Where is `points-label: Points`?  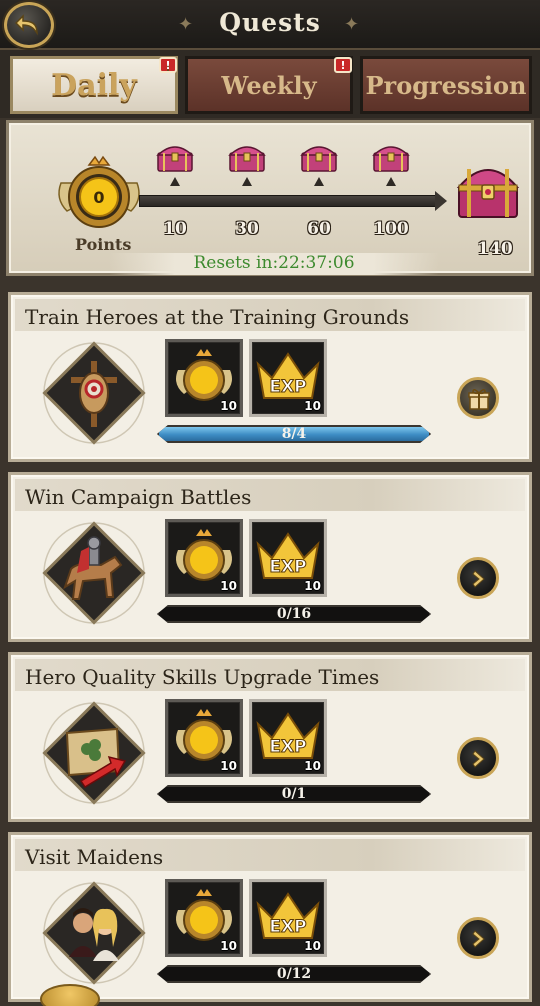
points-label: Points is located at coordinates (103, 244).